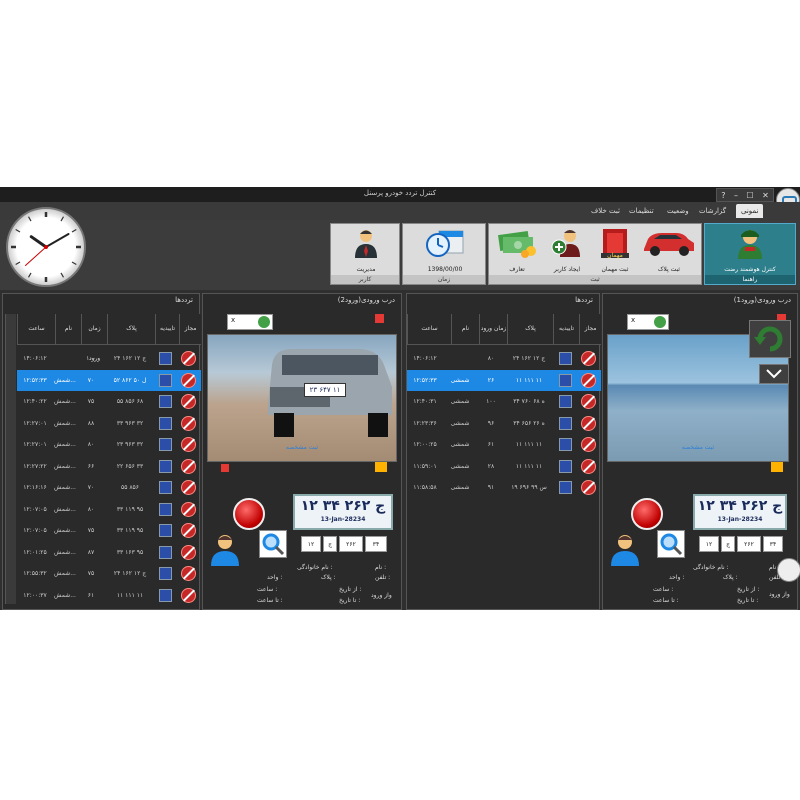  What do you see at coordinates (648, 322) in the screenshot?
I see `gate1-check-box: x` at bounding box center [648, 322].